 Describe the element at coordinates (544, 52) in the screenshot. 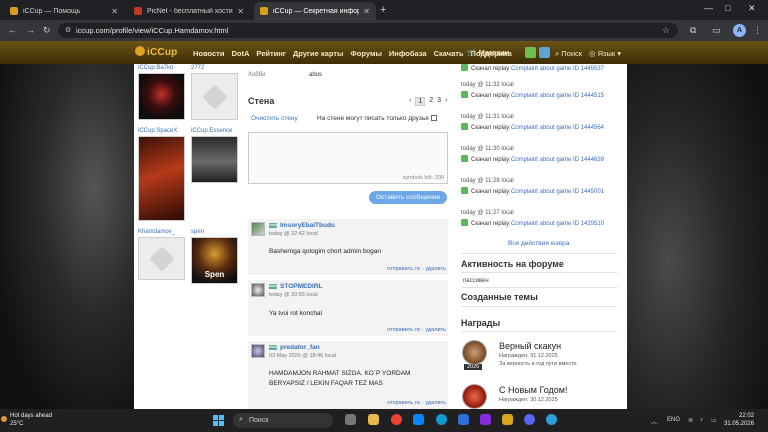

I see `user-profile-icon` at that location.